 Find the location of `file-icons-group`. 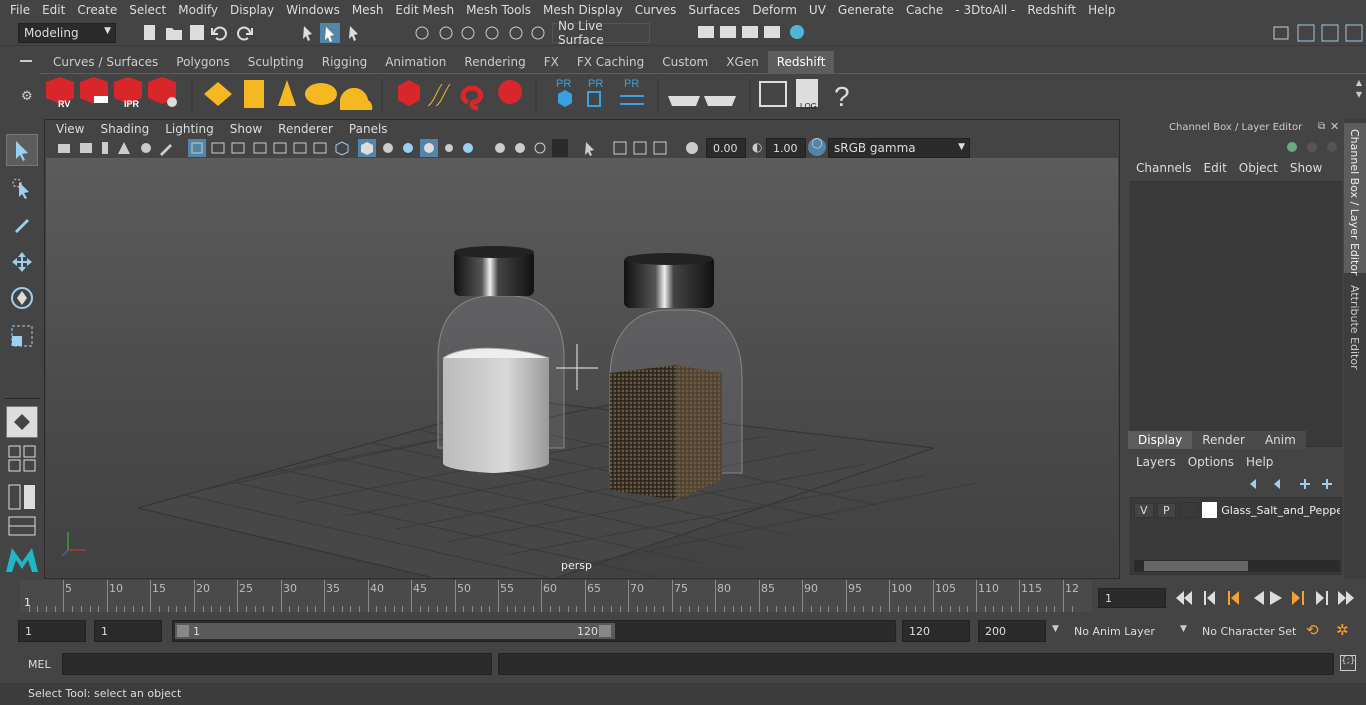

file-icons-group is located at coordinates (200, 33).